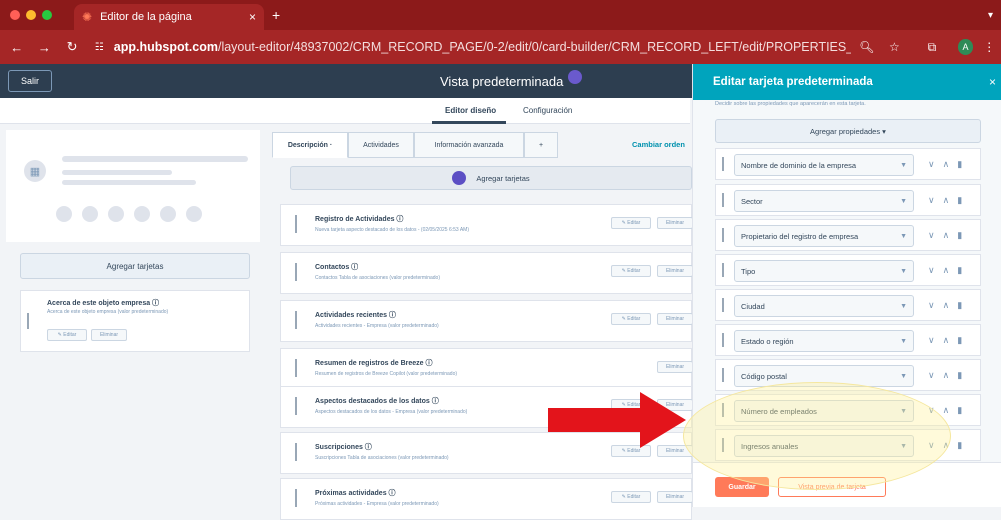 Image resolution: width=1001 pixels, height=520 pixels. What do you see at coordinates (932, 47) in the screenshot?
I see `extensions-icon: ⧉` at bounding box center [932, 47].